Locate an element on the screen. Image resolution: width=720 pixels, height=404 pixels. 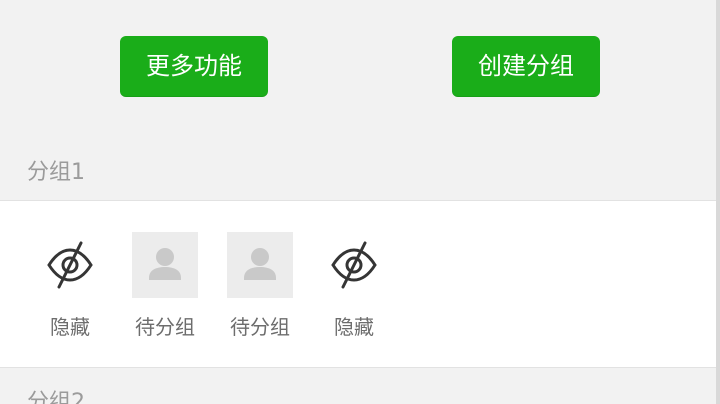
create-group-button: 创建分组 is located at coordinates (526, 66).